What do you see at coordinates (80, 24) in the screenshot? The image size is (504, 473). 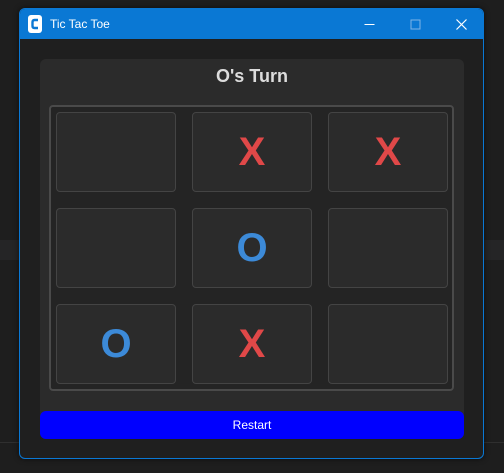 I see `window-title: Tic Tac Toe` at bounding box center [80, 24].